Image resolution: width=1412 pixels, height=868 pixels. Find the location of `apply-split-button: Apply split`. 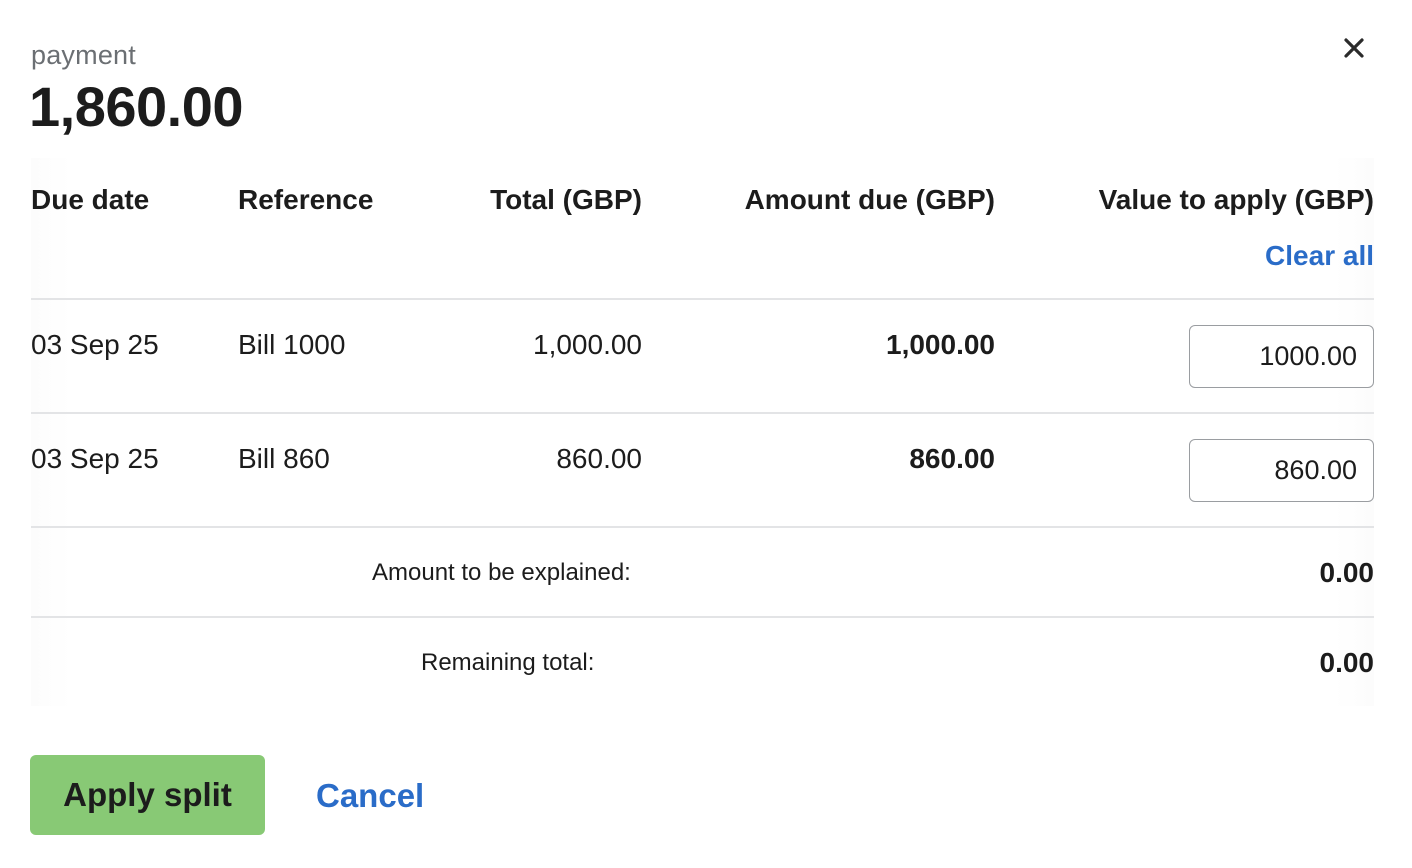

apply-split-button: Apply split is located at coordinates (147, 795).